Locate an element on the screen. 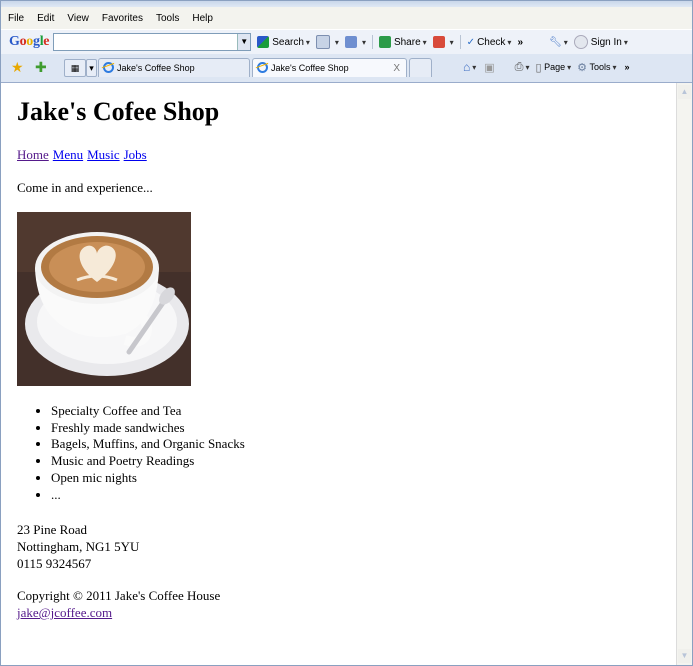 This screenshot has width=693, height=666. page-label: Page is located at coordinates (555, 67).